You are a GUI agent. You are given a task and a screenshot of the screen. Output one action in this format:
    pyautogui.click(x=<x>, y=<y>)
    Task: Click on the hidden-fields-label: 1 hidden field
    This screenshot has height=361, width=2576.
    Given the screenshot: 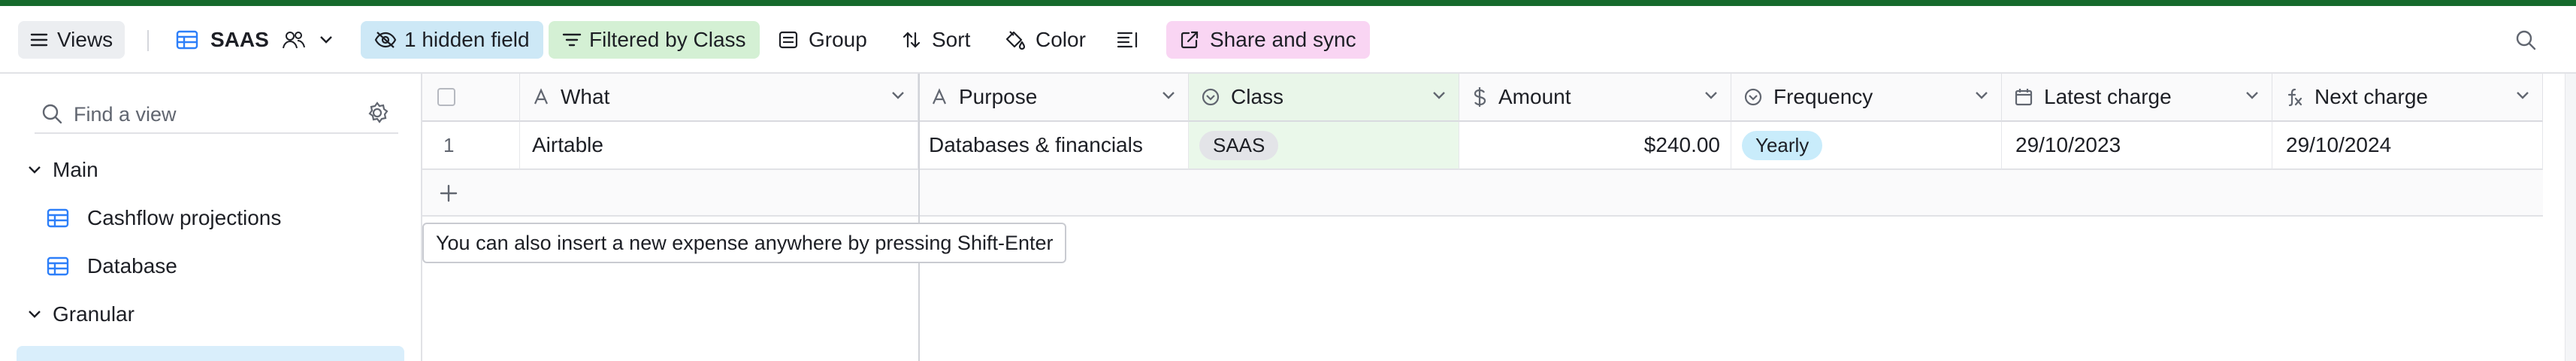 What is the action you would take?
    pyautogui.click(x=467, y=39)
    